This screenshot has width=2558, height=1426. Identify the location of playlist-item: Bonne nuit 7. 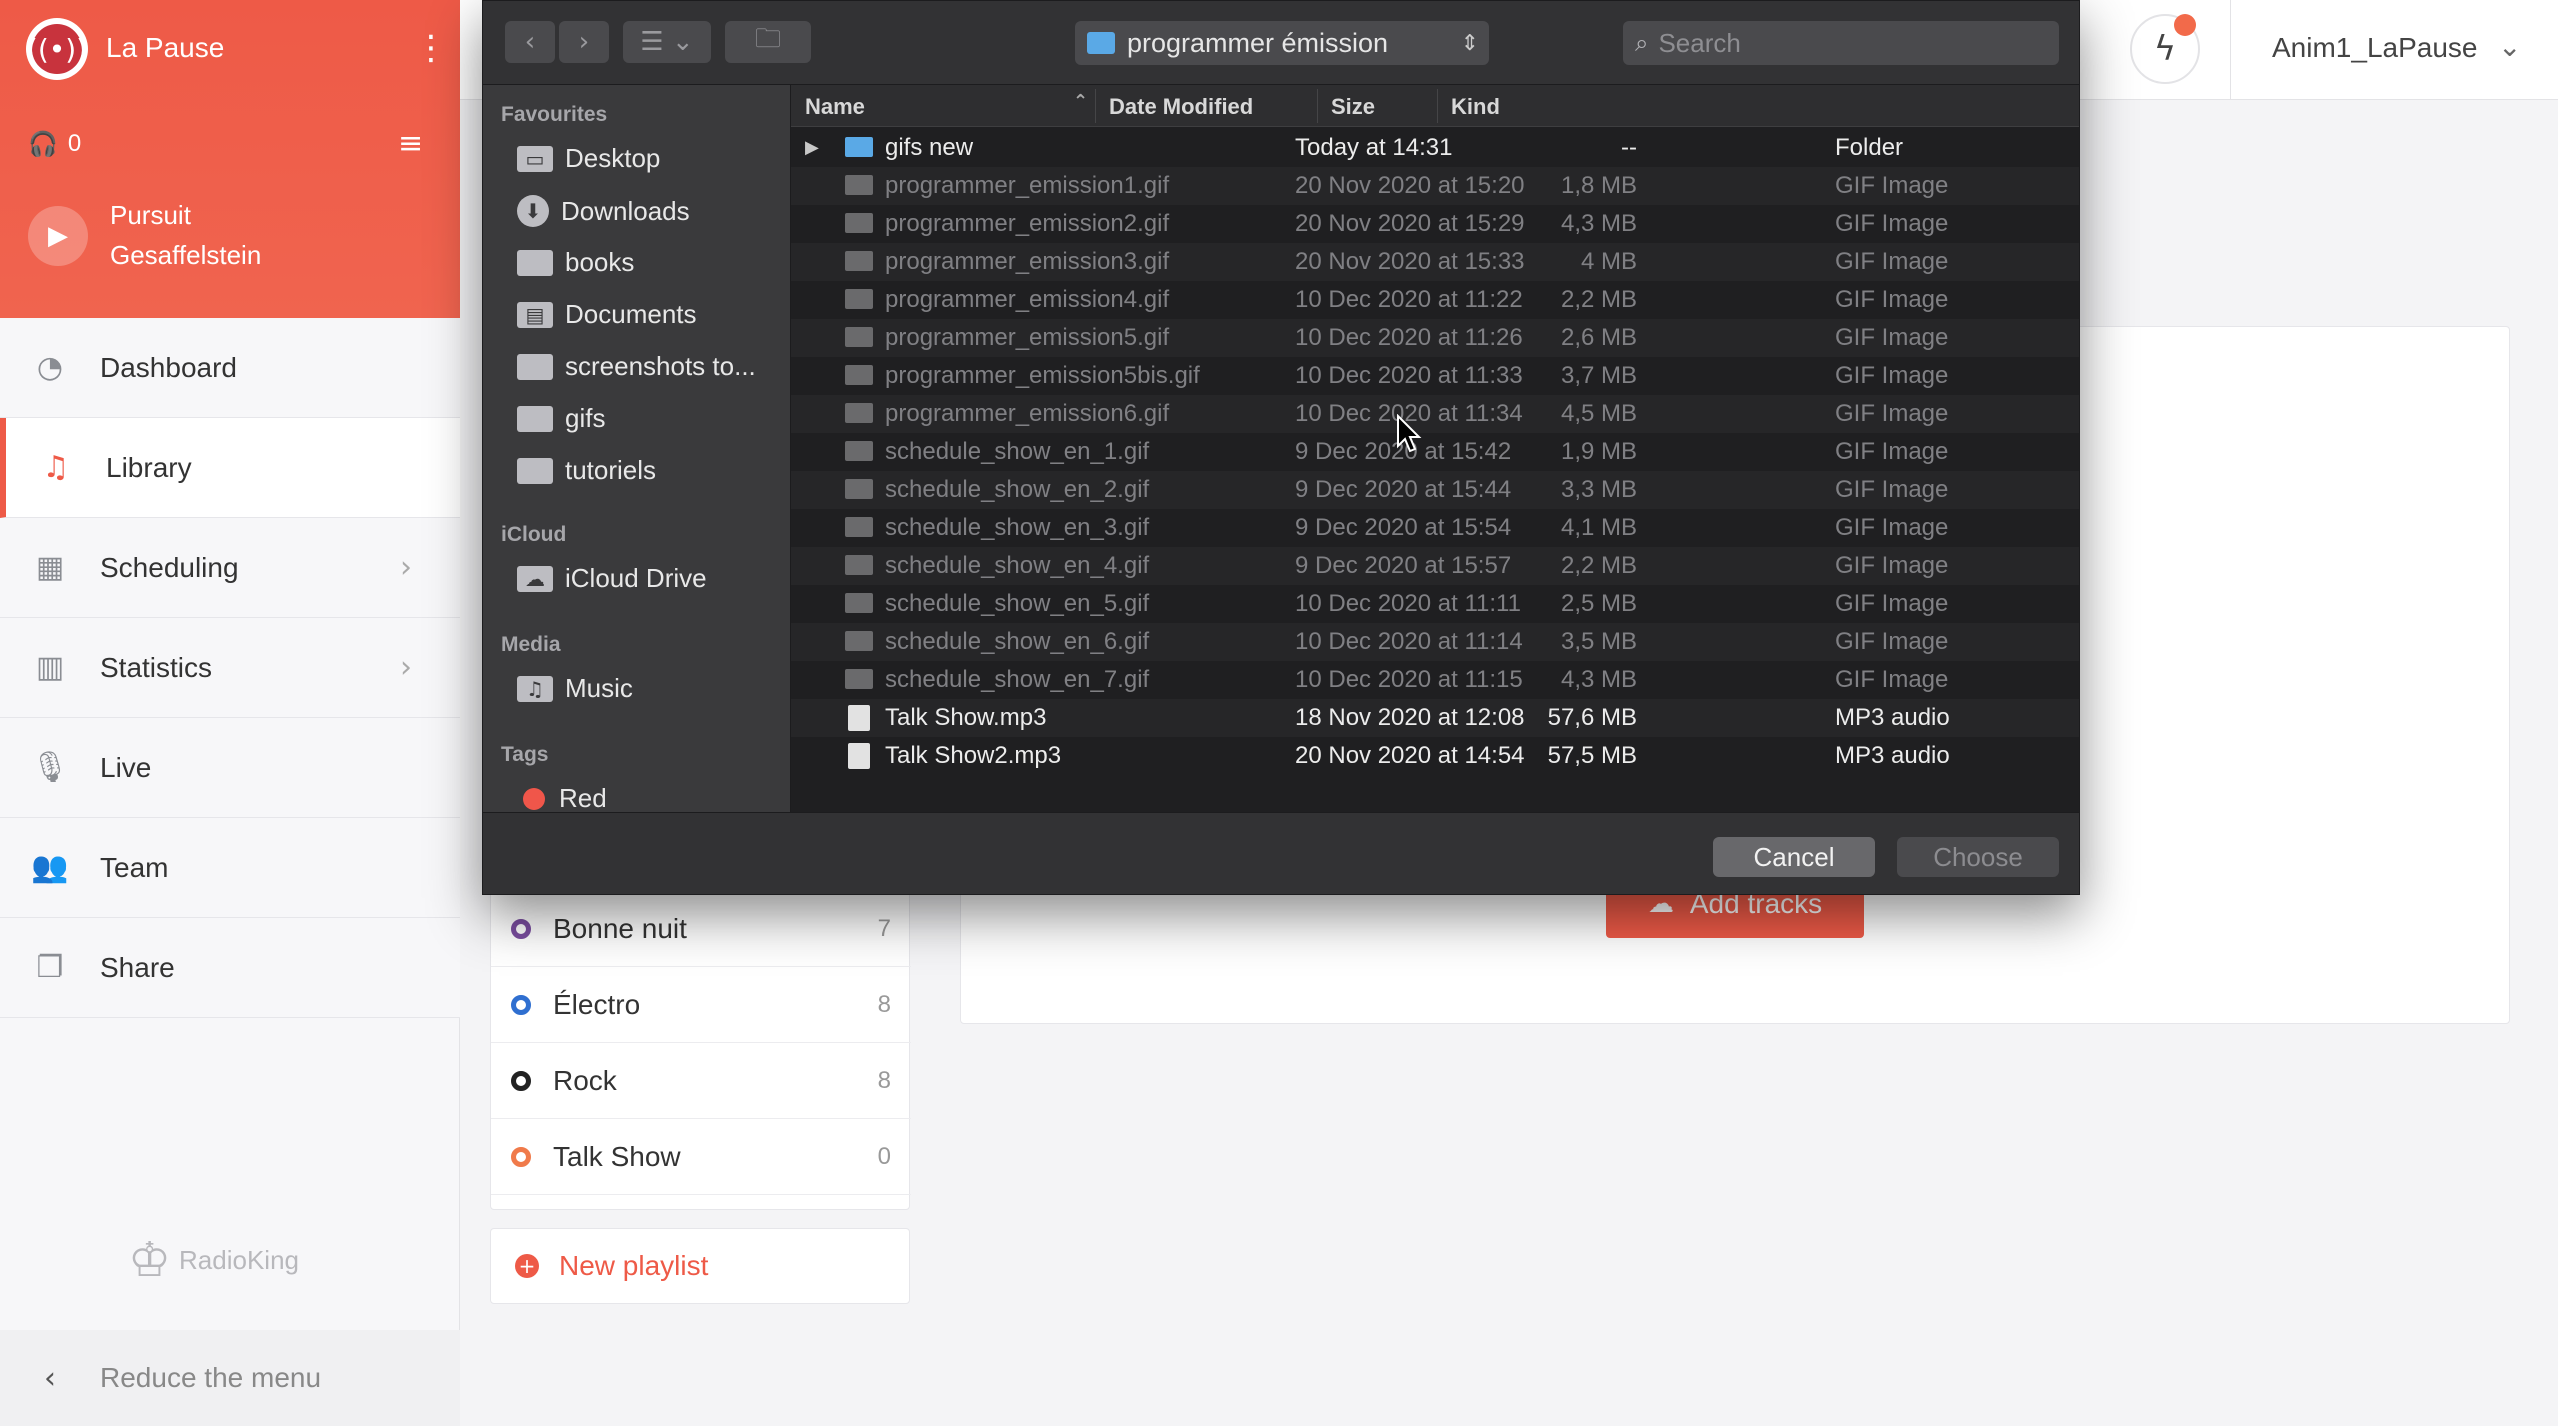
(701, 929).